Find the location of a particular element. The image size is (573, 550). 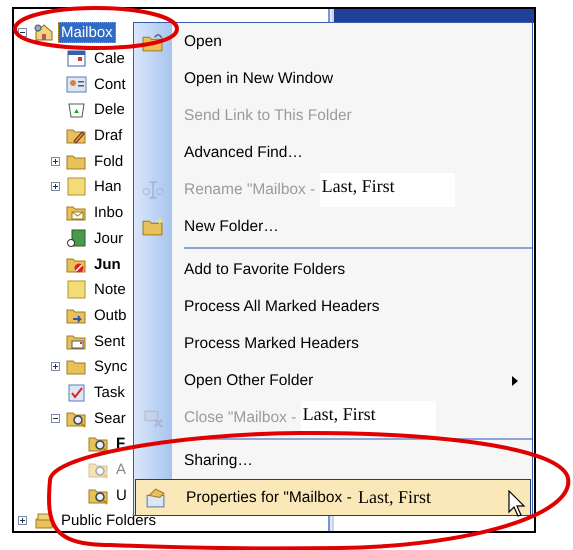

folder-item: Jun is located at coordinates (107, 264).